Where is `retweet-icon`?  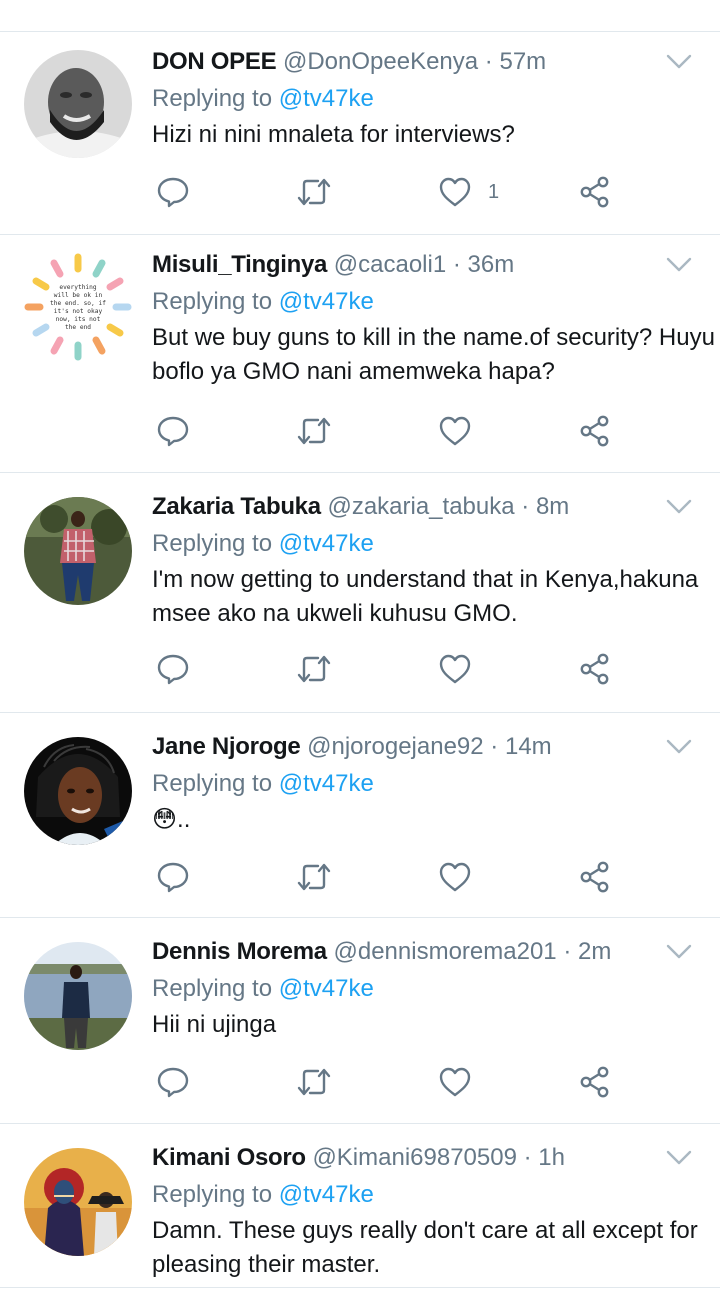 retweet-icon is located at coordinates (314, 192).